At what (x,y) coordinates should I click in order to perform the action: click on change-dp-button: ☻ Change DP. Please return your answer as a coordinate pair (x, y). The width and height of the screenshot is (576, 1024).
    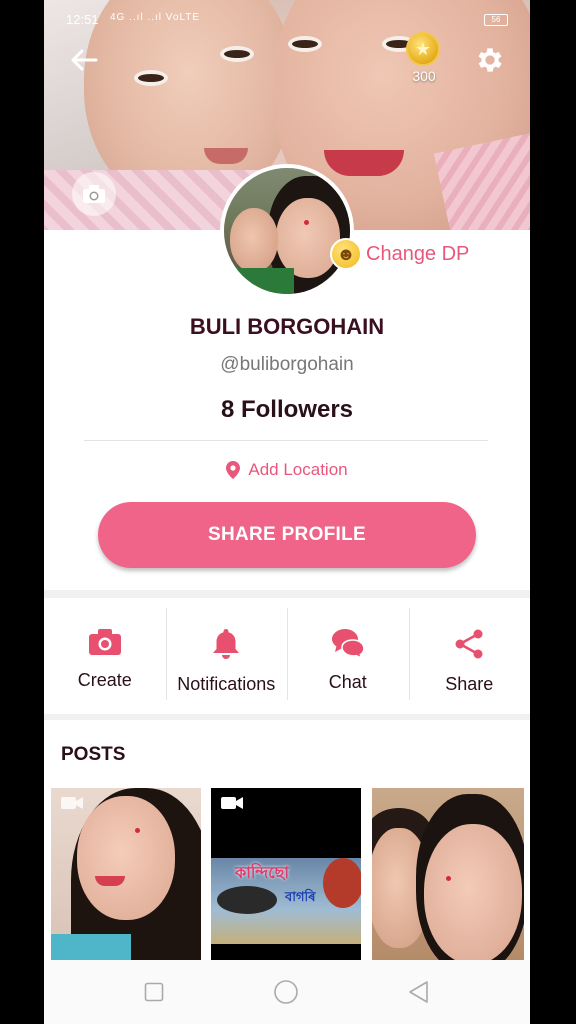
    Looking at the image, I should click on (399, 254).